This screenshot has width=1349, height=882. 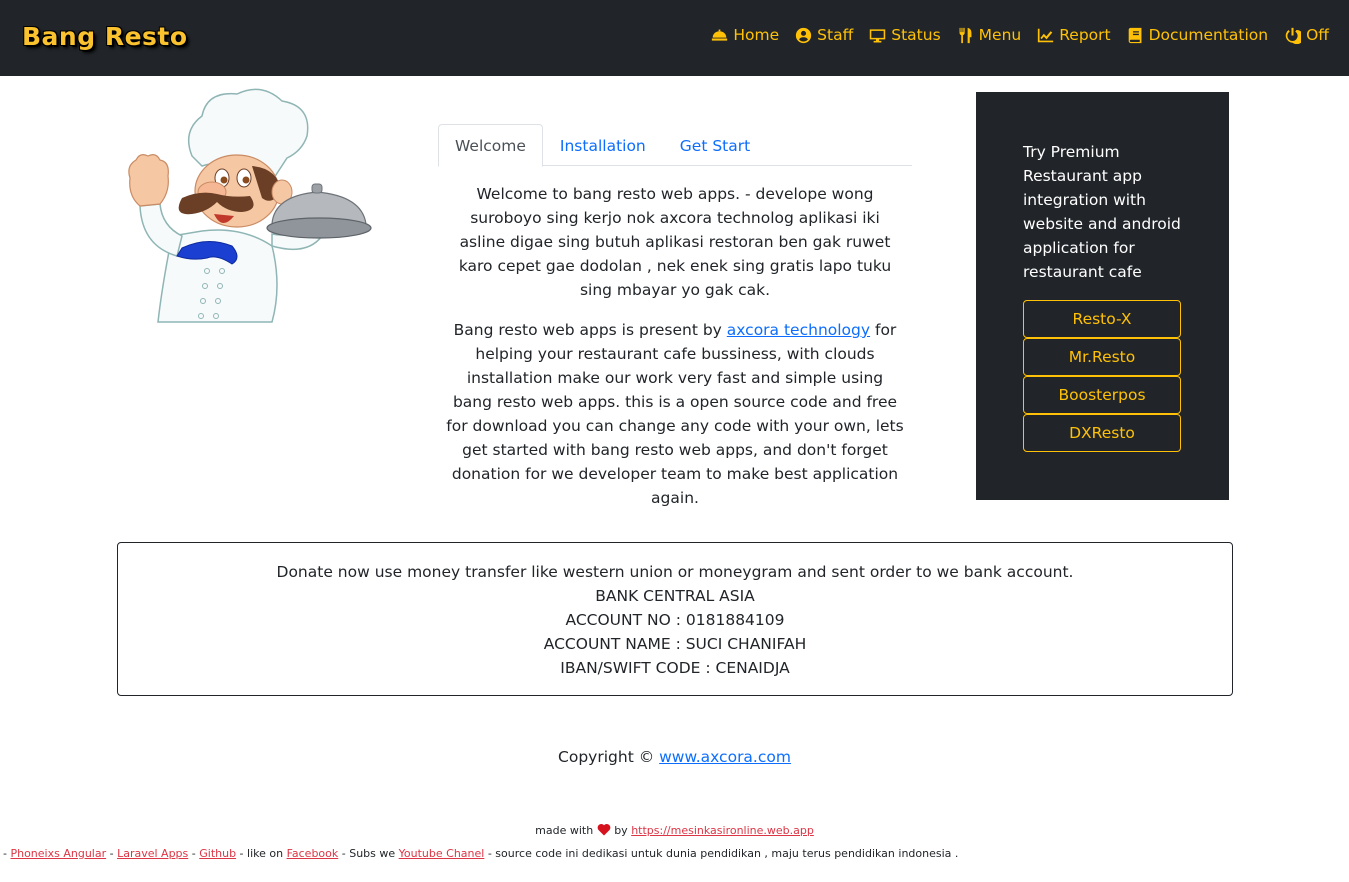 What do you see at coordinates (1102, 319) in the screenshot?
I see `resto-x-button: Resto-X` at bounding box center [1102, 319].